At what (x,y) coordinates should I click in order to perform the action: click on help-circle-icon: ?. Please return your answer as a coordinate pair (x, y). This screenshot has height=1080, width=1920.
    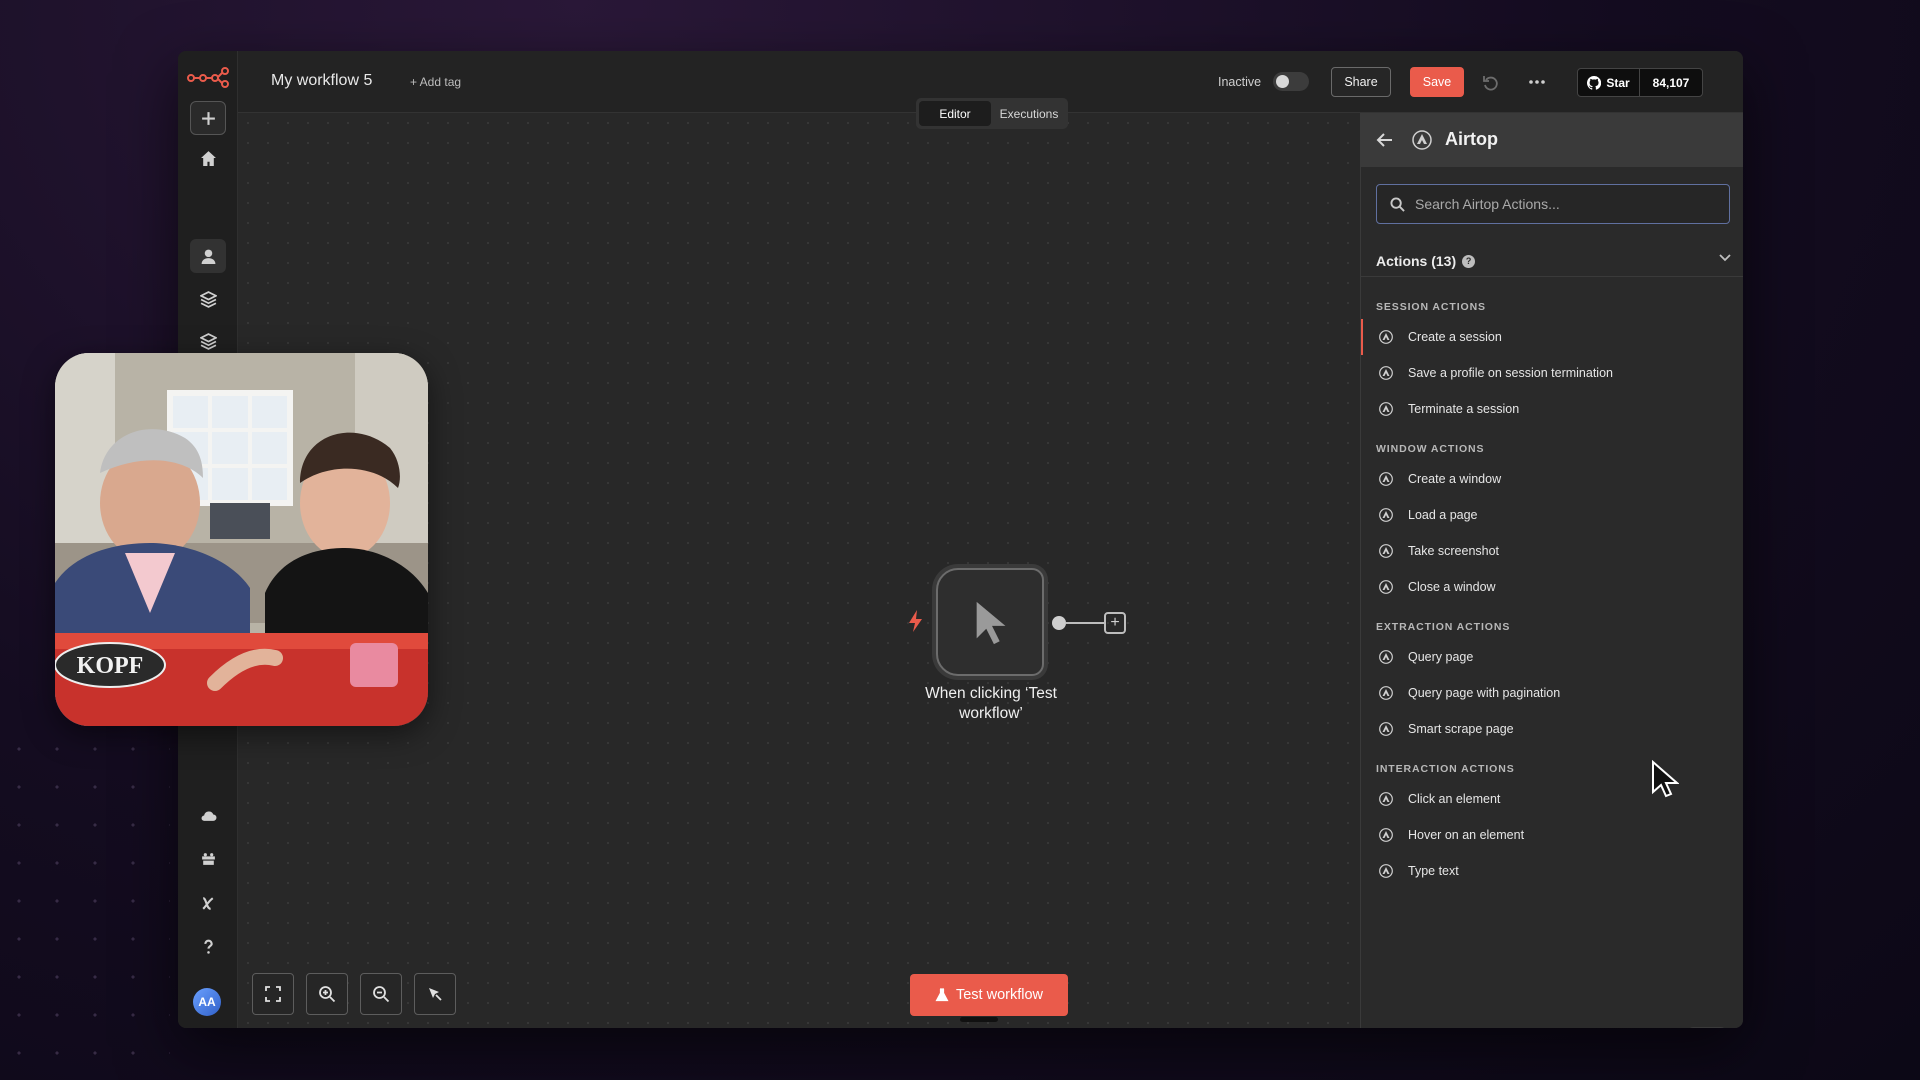
    Looking at the image, I should click on (1469, 261).